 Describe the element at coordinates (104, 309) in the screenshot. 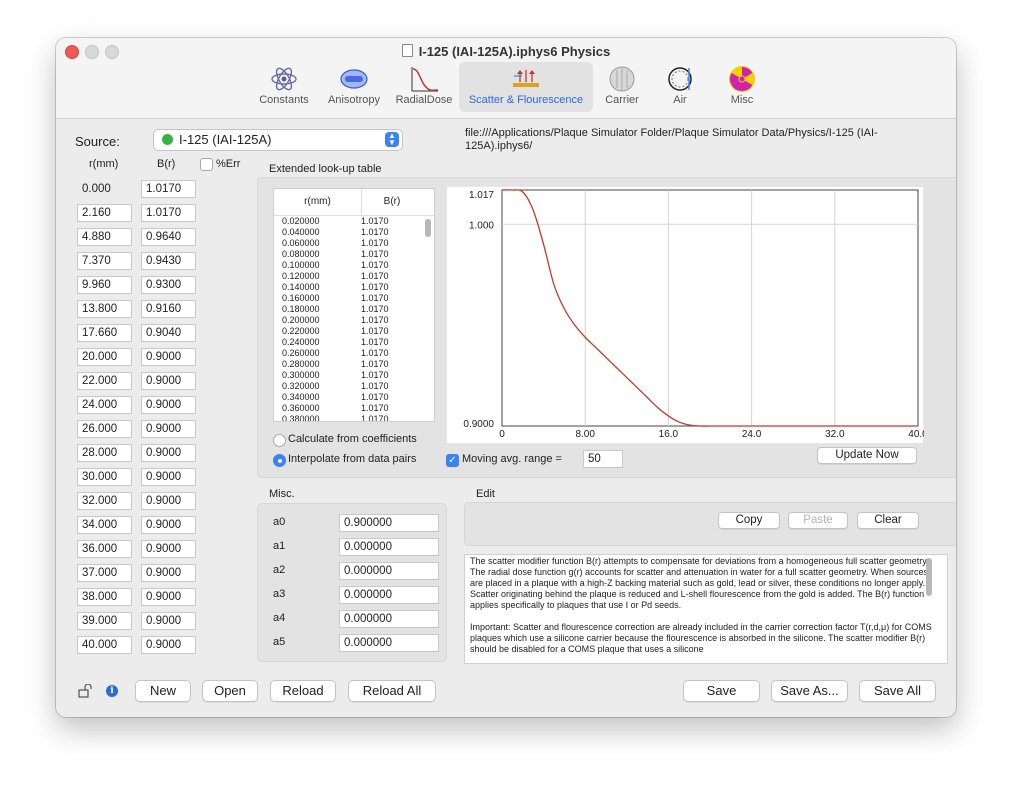

I see `pair-r-input: 13.800` at that location.